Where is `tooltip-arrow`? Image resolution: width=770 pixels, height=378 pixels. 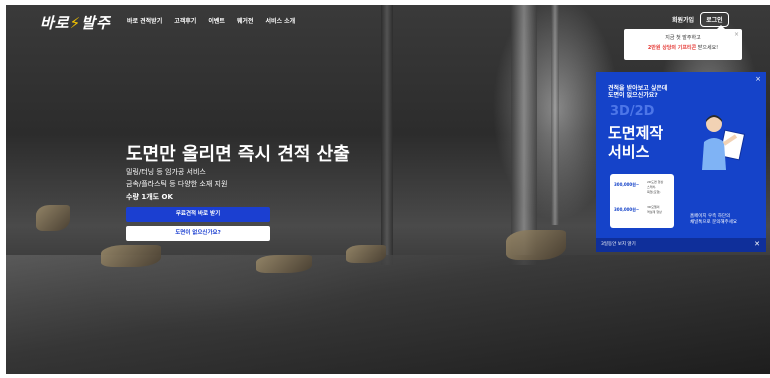 tooltip-arrow is located at coordinates (721, 27).